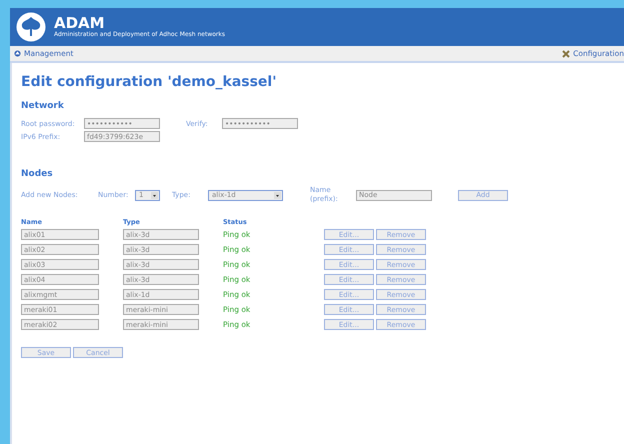 The image size is (624, 444). Describe the element at coordinates (43, 106) in the screenshot. I see `section-heading: Network` at that location.